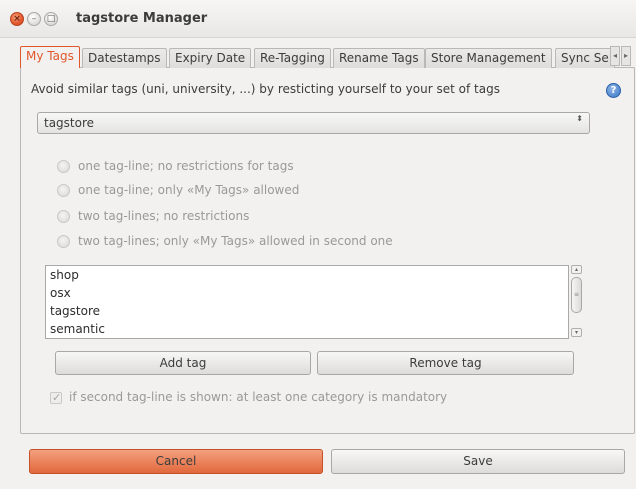 The height and width of the screenshot is (489, 636). What do you see at coordinates (69, 123) in the screenshot?
I see `store-combobox-value: tagstore` at bounding box center [69, 123].